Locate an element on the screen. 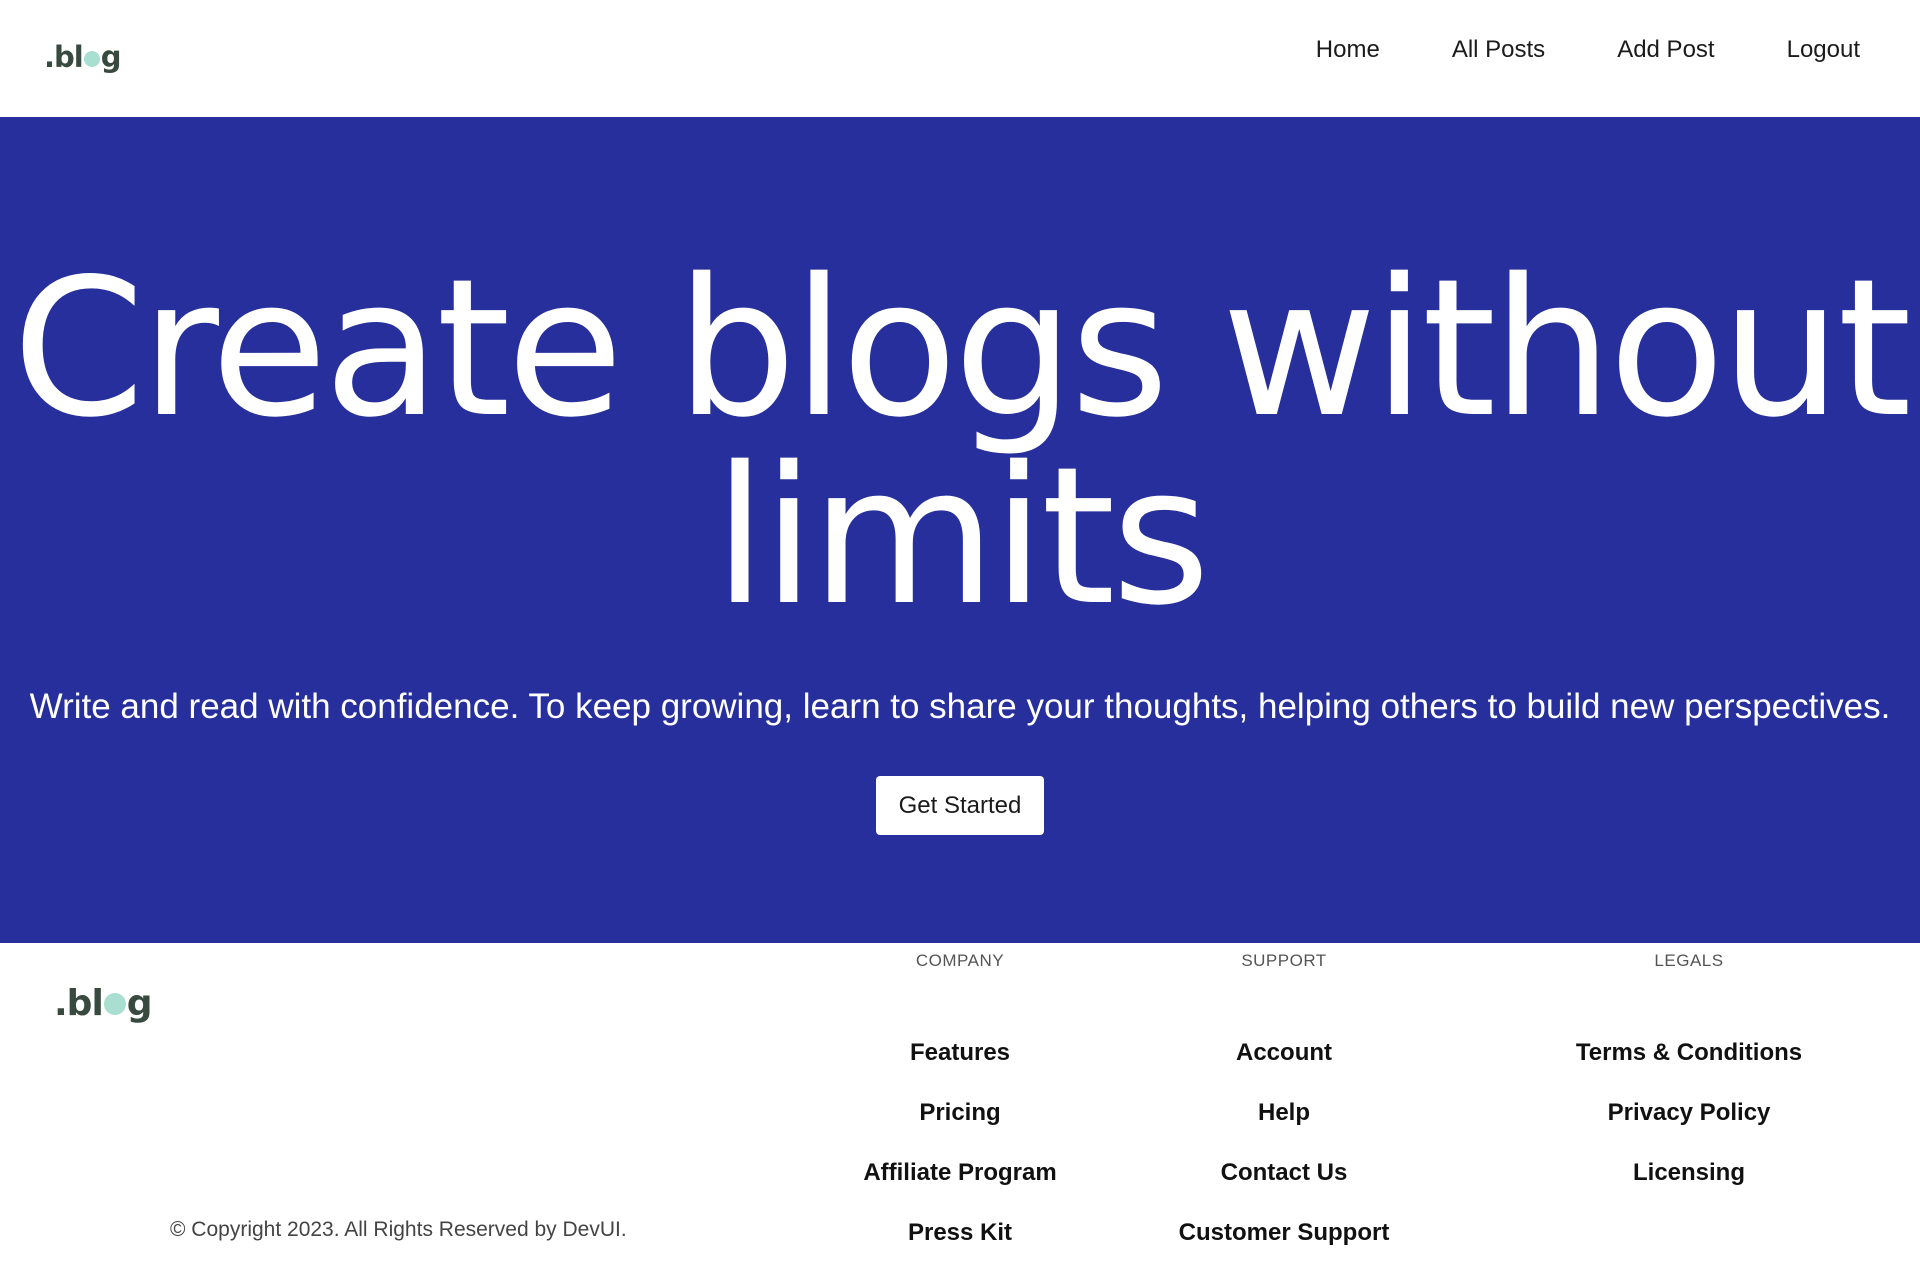 This screenshot has height=1263, width=1920. nav-link-add-post: Add Post is located at coordinates (1665, 50).